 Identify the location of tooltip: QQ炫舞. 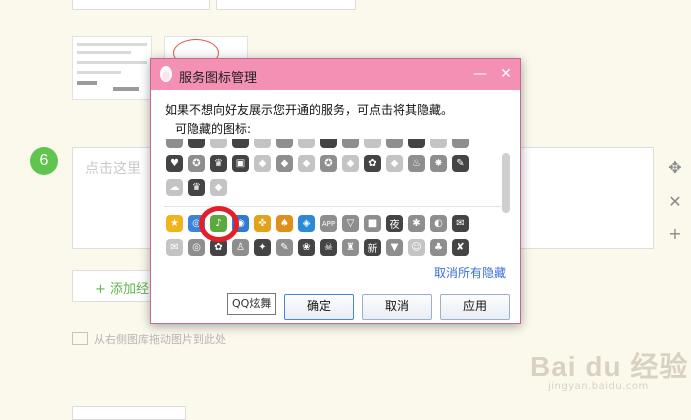
(252, 304).